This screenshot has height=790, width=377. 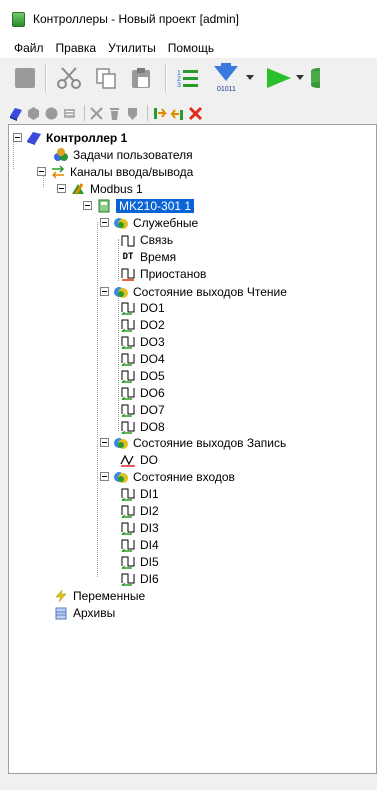 I want to click on menu-file: Файл, so click(x=25, y=48).